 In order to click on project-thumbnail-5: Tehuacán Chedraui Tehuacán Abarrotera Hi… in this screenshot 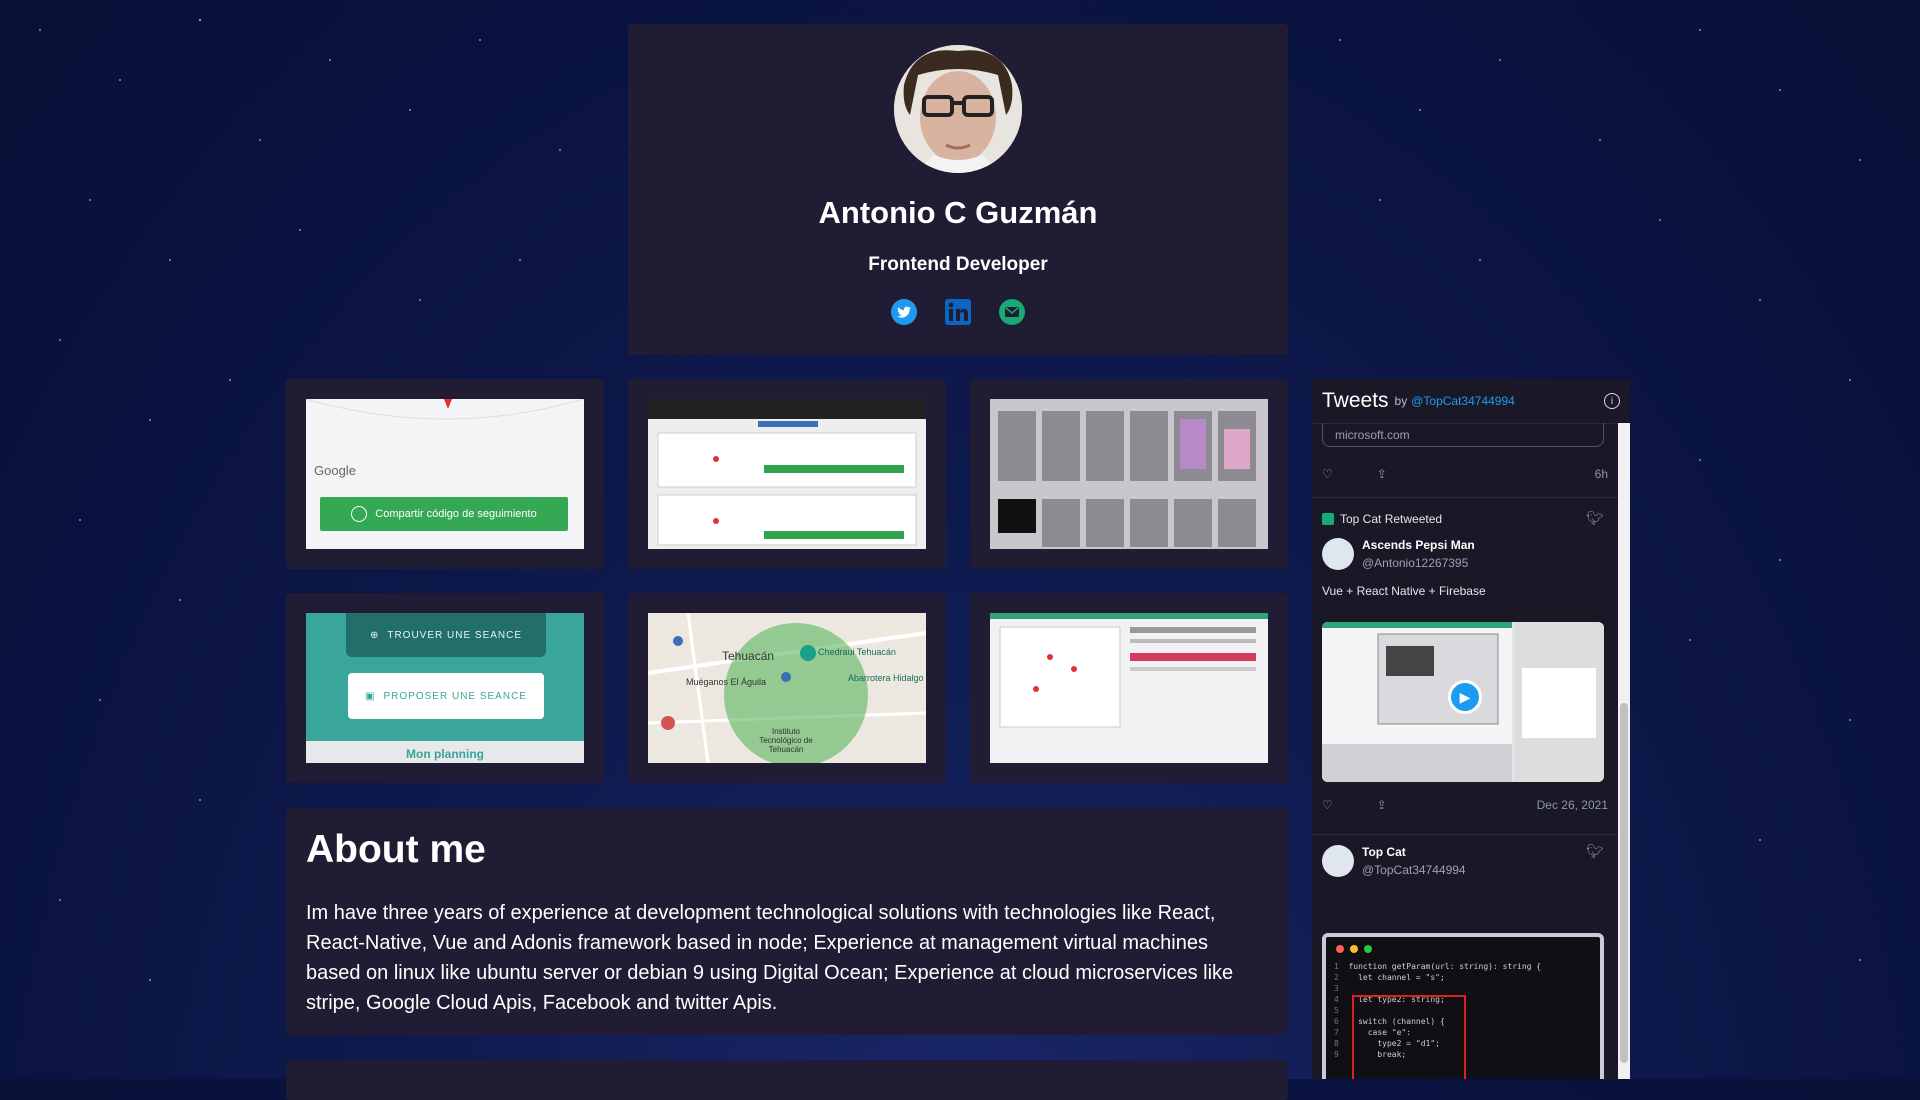, I will do `click(787, 688)`.